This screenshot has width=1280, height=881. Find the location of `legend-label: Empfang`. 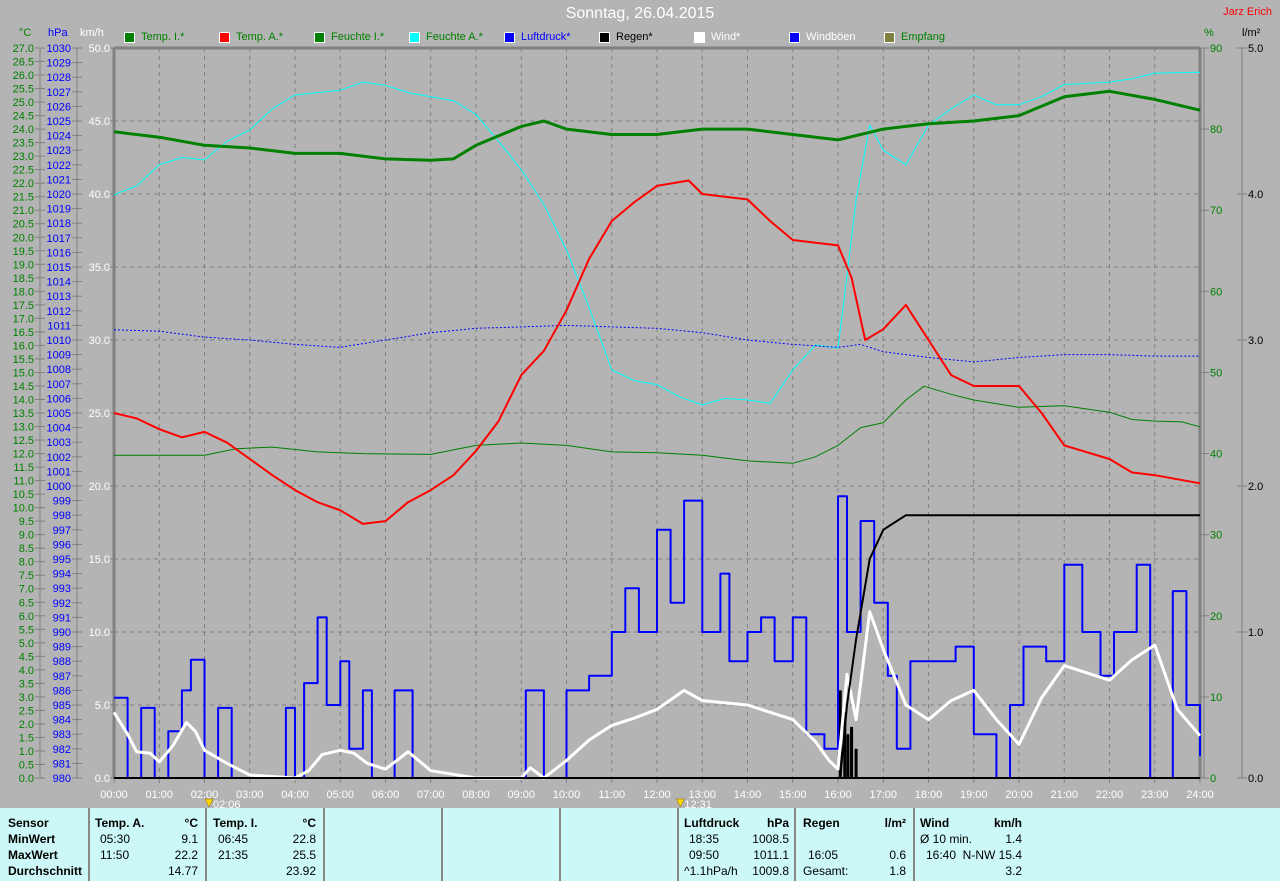

legend-label: Empfang is located at coordinates (923, 37).